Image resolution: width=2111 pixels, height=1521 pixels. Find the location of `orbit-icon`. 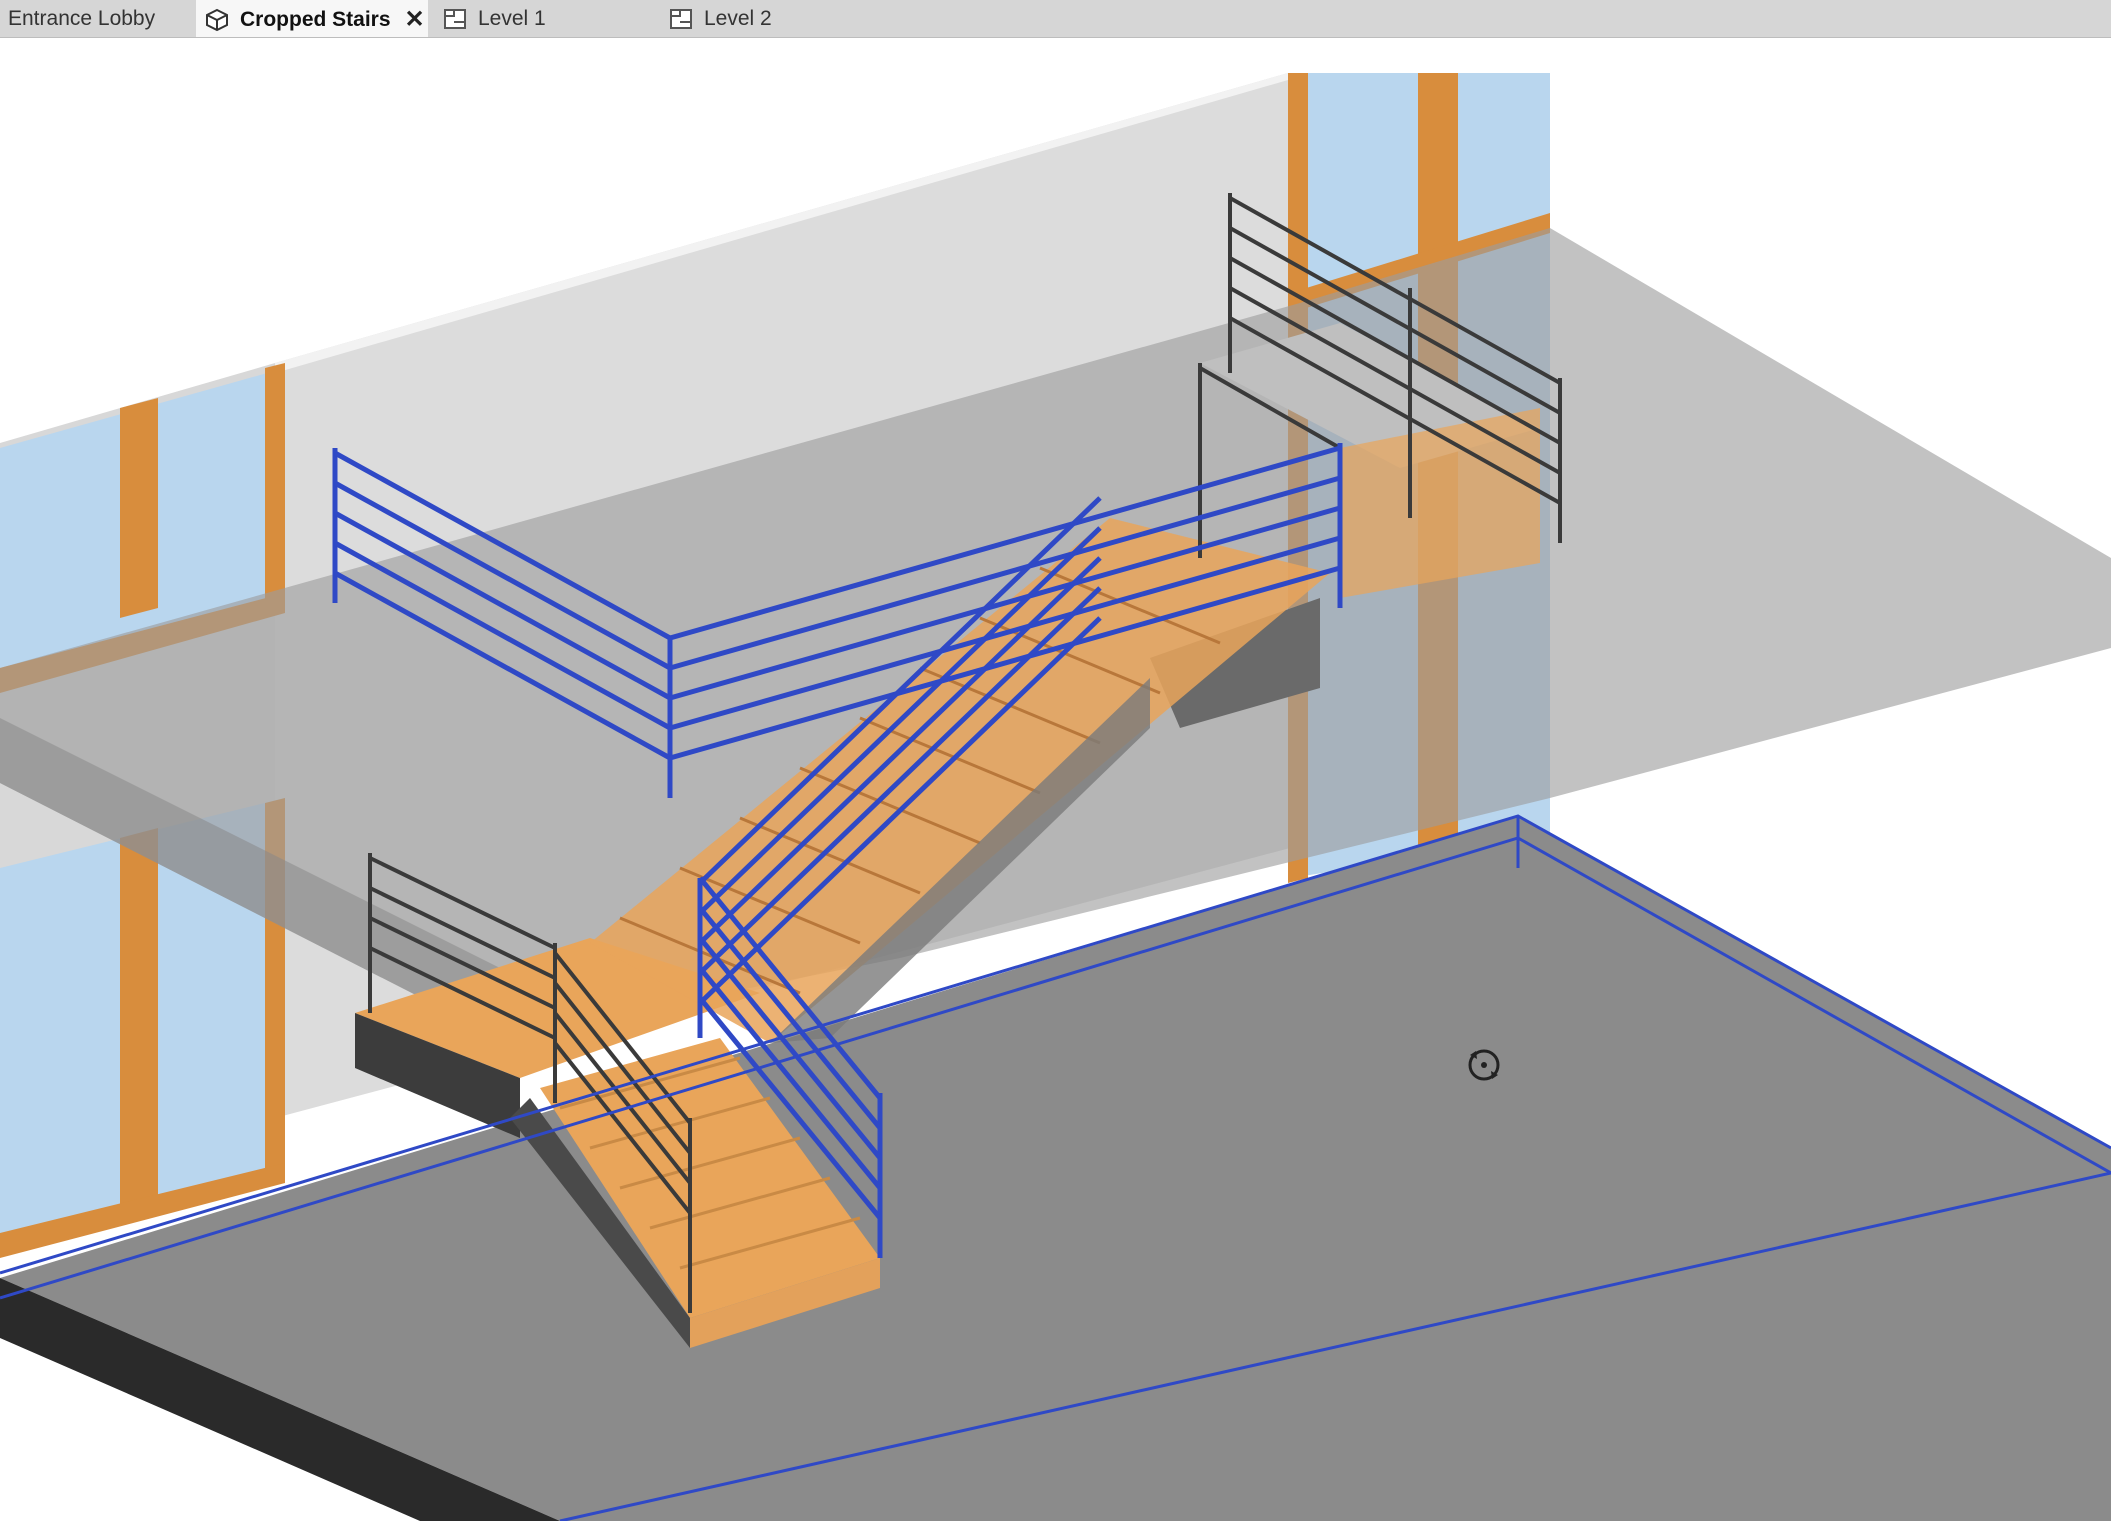

orbit-icon is located at coordinates (1484, 1065).